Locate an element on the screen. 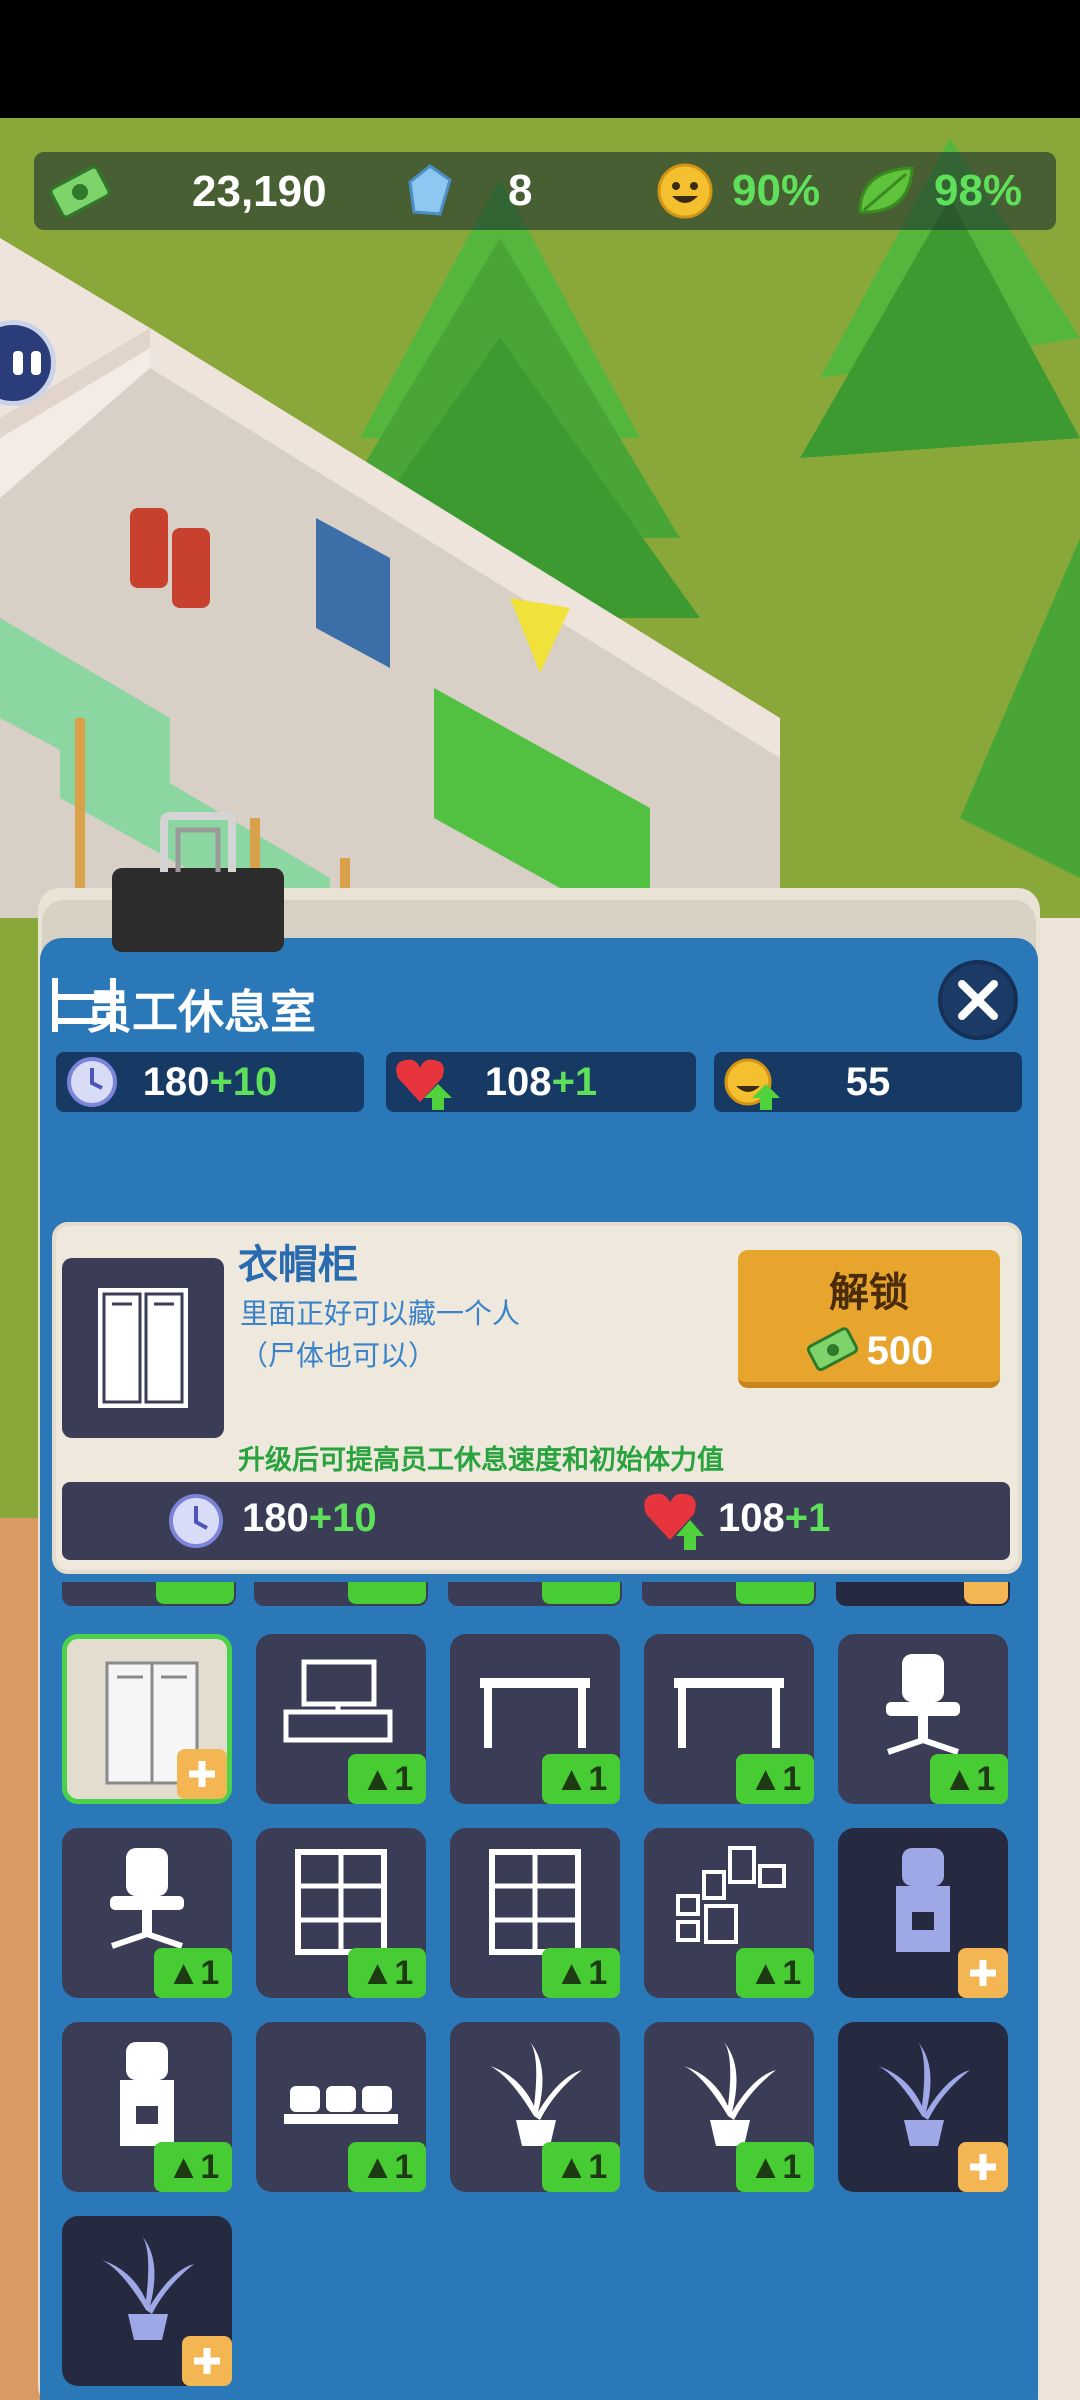 Image resolution: width=1080 pixels, height=2400 pixels. eco-counter: 98% is located at coordinates (939, 191).